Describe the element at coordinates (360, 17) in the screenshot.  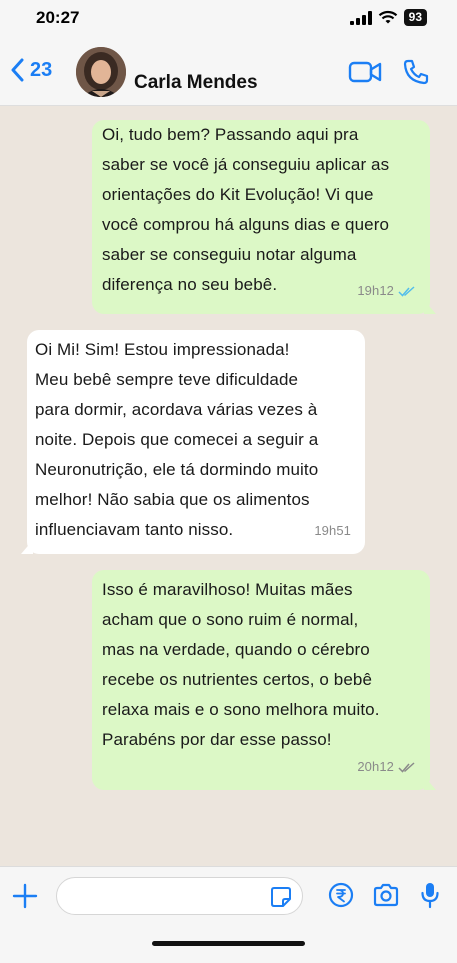
I see `signal-icon` at that location.